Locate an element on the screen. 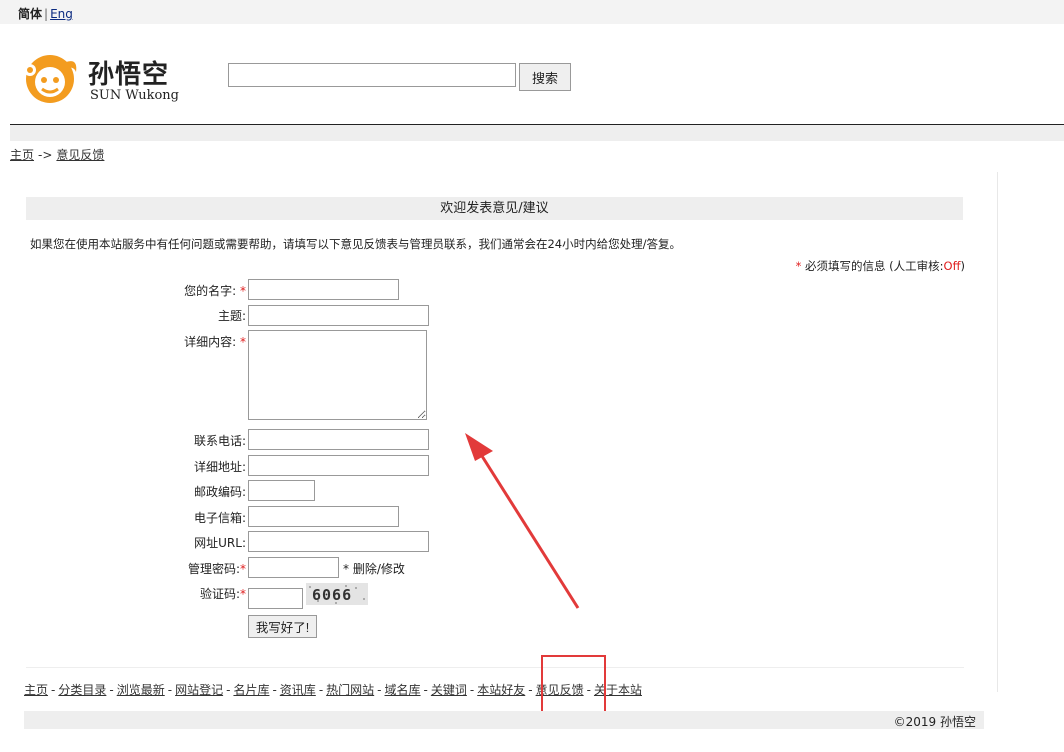 The image size is (1064, 752). password-input is located at coordinates (293, 567).